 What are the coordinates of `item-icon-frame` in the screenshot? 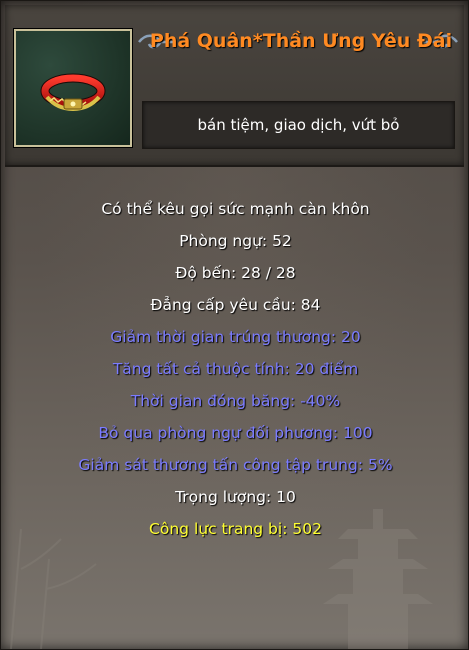 It's located at (73, 88).